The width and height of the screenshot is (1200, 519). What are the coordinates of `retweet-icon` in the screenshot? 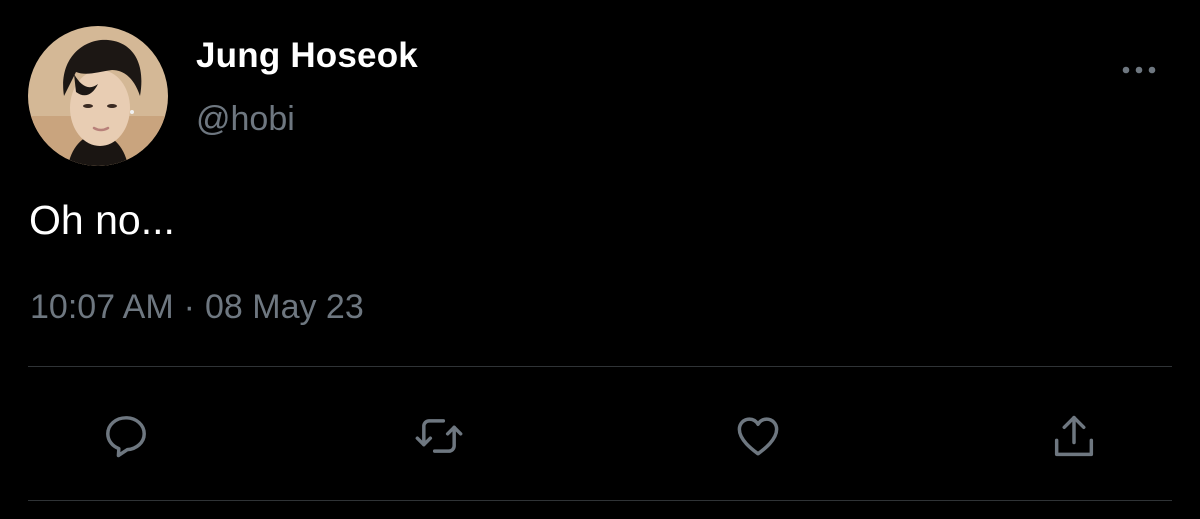 It's located at (439, 436).